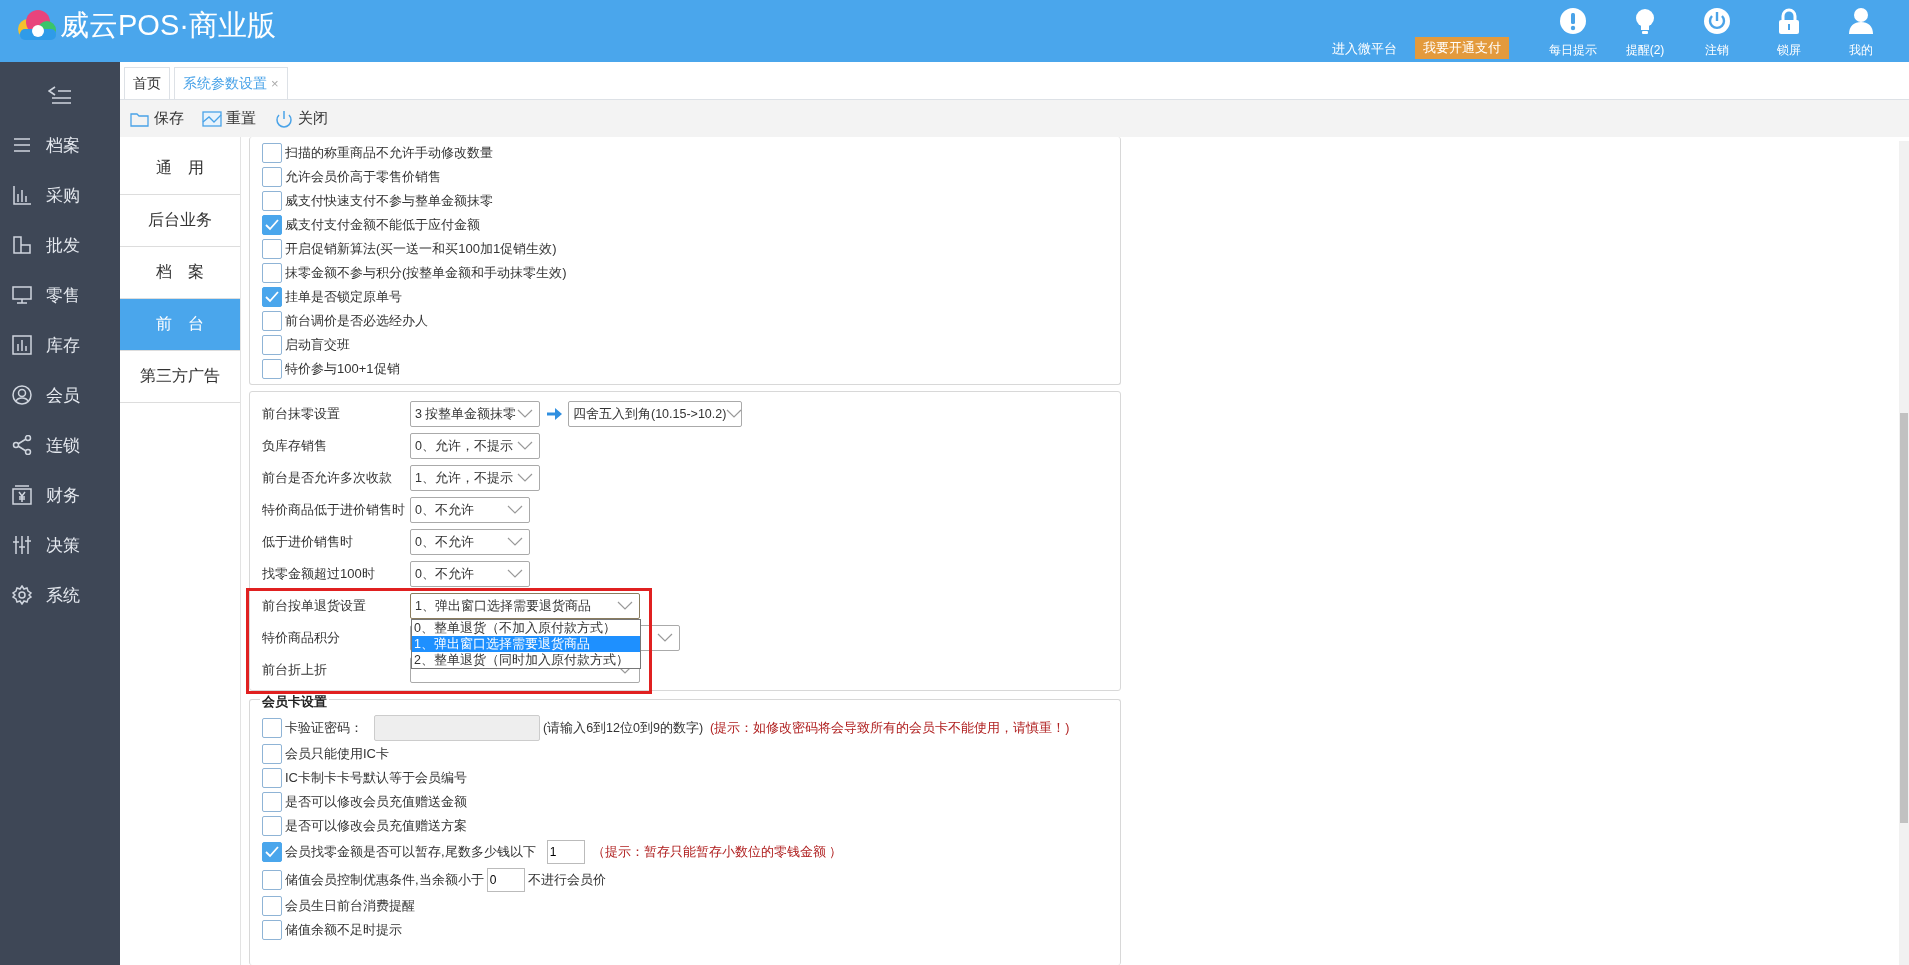  What do you see at coordinates (337, 754) in the screenshot?
I see `option-label: 会员只能使用IC卡` at bounding box center [337, 754].